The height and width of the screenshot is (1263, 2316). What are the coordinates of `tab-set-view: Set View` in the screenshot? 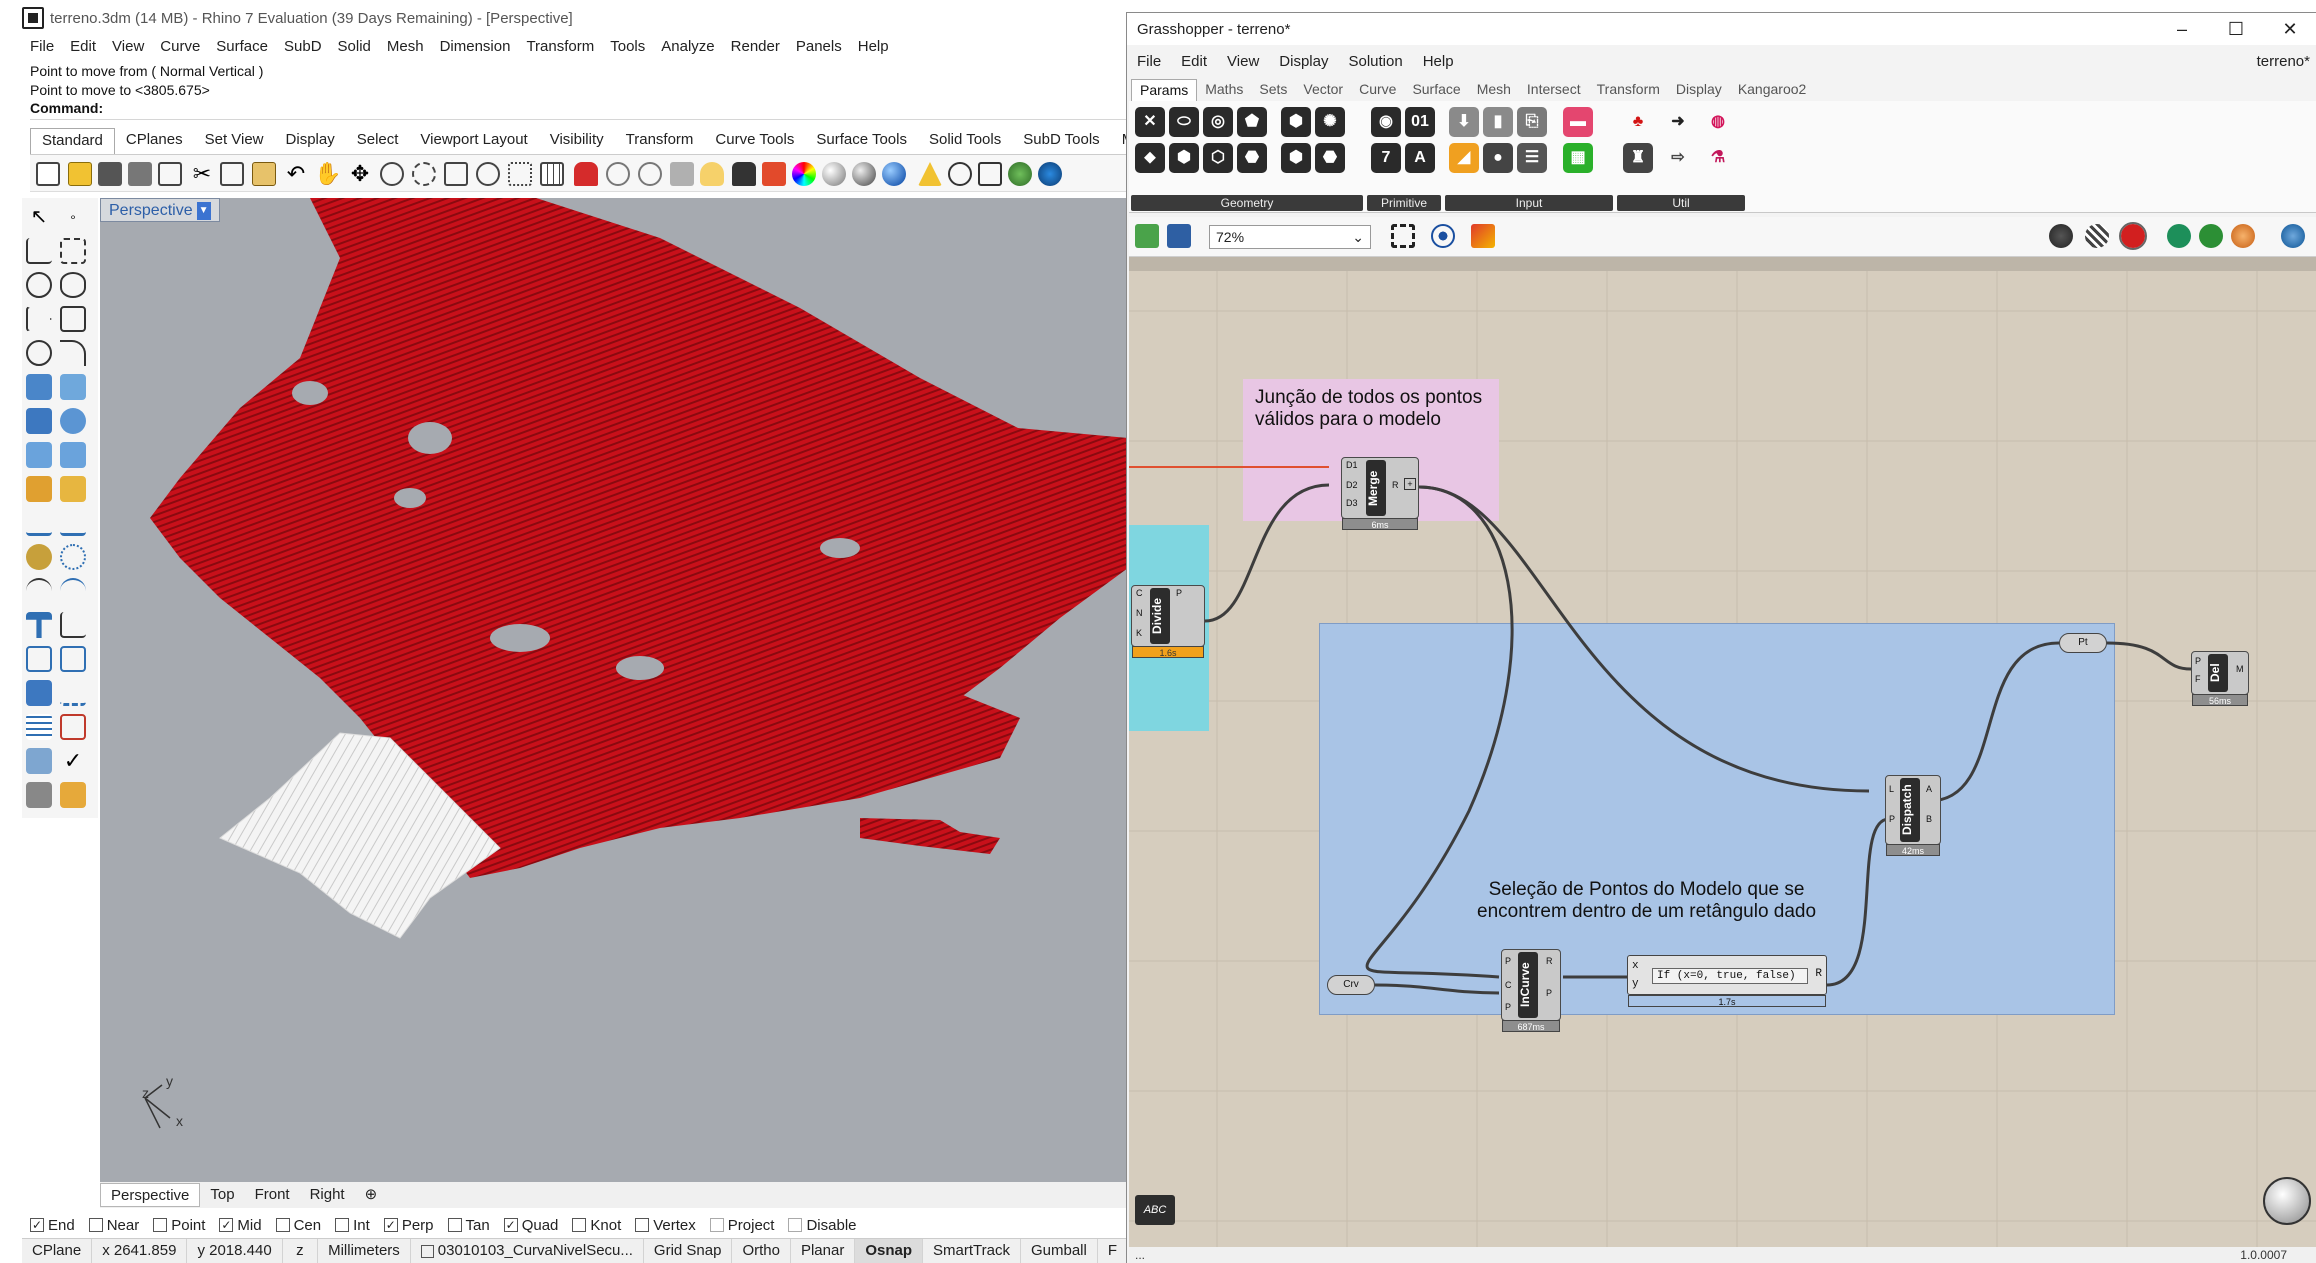 It's located at (234, 141).